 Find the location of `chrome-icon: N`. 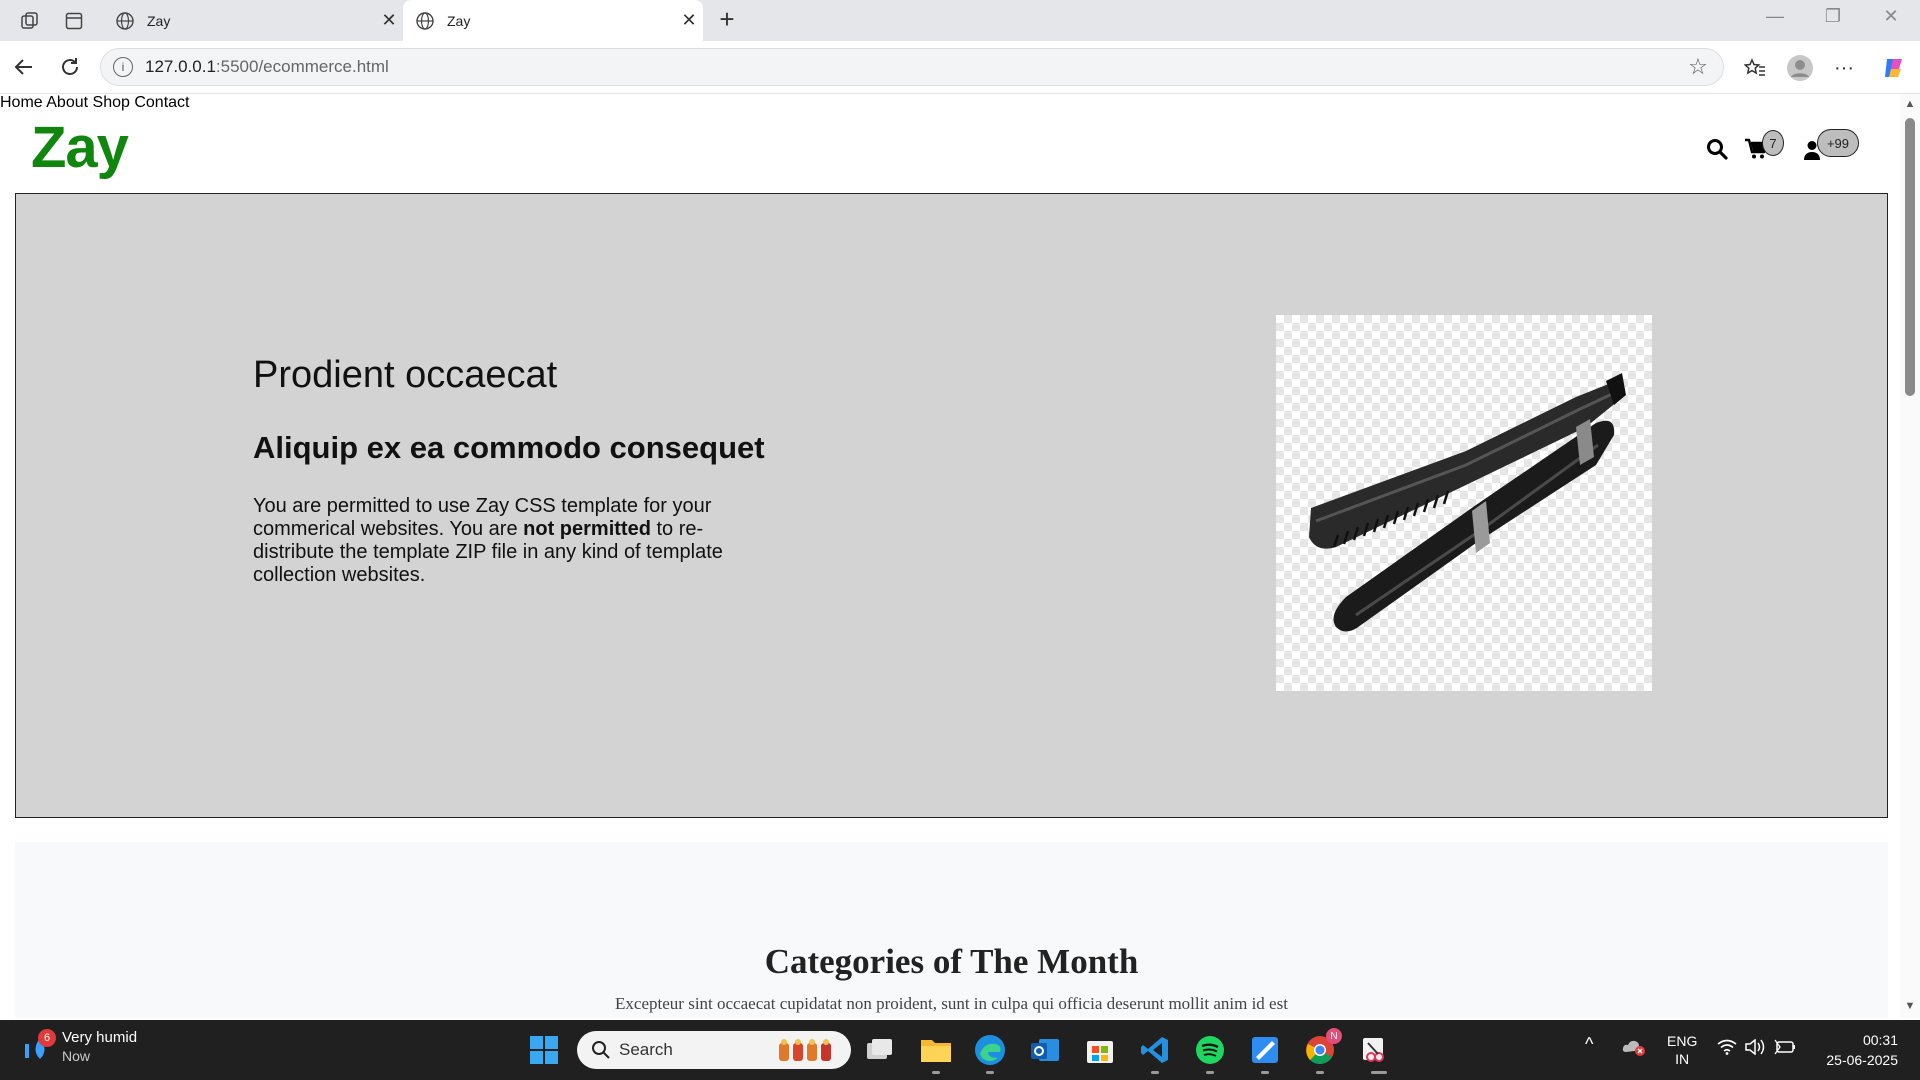

chrome-icon: N is located at coordinates (1322, 1048).